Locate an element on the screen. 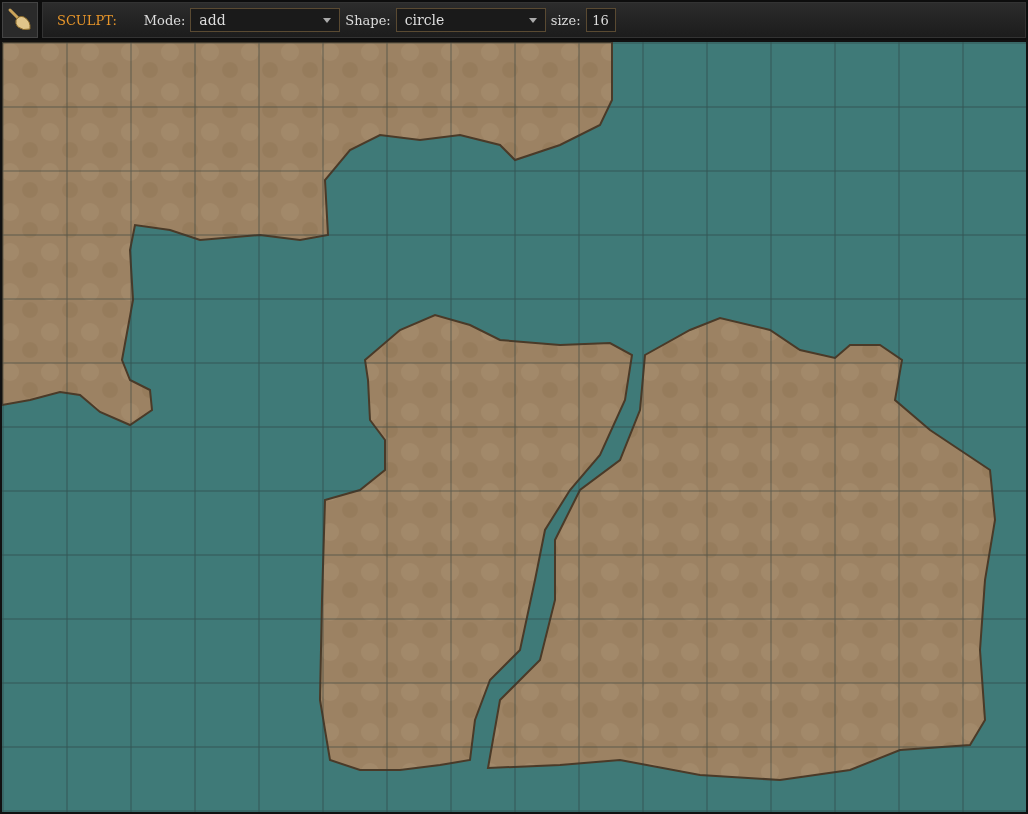  shape-label: Shape: is located at coordinates (368, 20).